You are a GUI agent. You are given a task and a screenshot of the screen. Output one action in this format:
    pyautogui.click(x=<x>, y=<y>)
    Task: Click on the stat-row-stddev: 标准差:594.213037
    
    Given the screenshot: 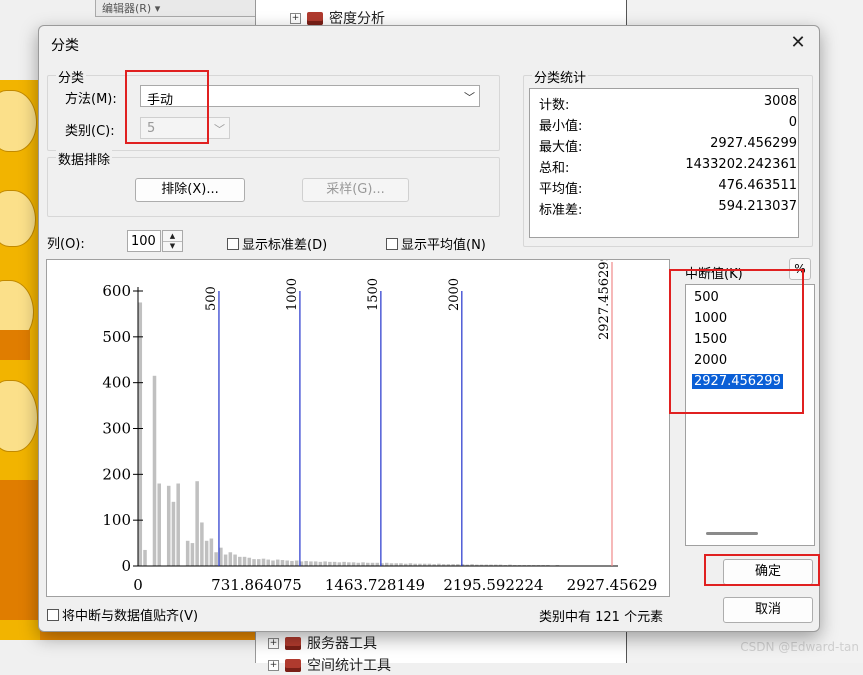 What is the action you would take?
    pyautogui.click(x=668, y=207)
    